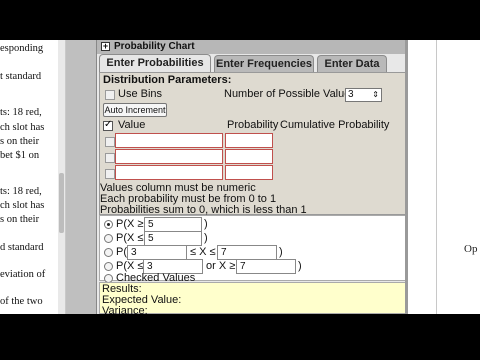 This screenshot has width=480, height=360. Describe the element at coordinates (130, 266) in the screenshot. I see `opt4-prefix: P(X ≤` at that location.